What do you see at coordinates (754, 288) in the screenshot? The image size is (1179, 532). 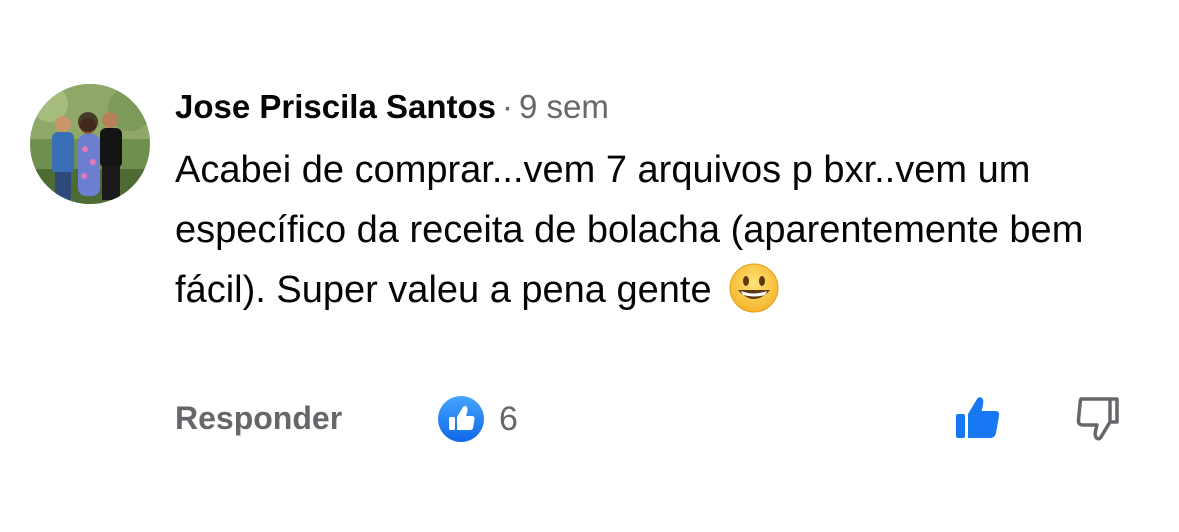 I see `grinning-face-icon` at bounding box center [754, 288].